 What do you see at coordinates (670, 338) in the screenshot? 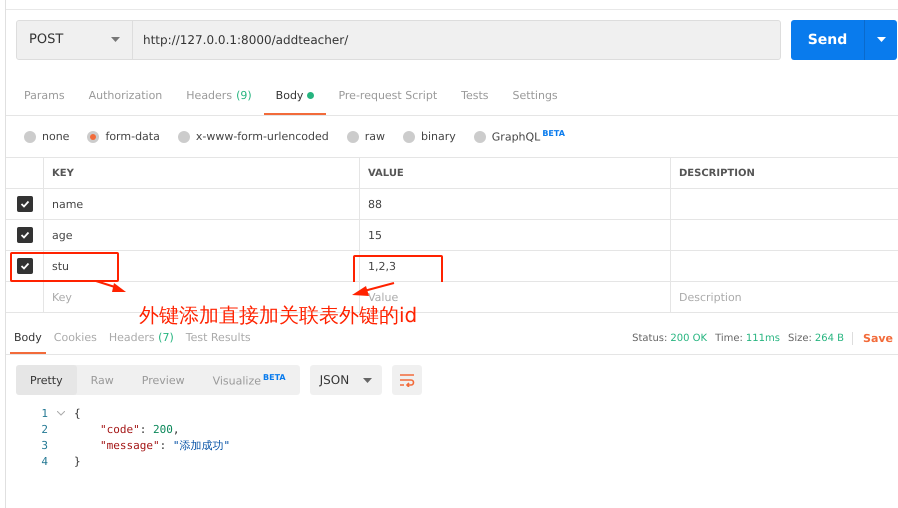
I see `response-stat: Status: 200 OK` at bounding box center [670, 338].